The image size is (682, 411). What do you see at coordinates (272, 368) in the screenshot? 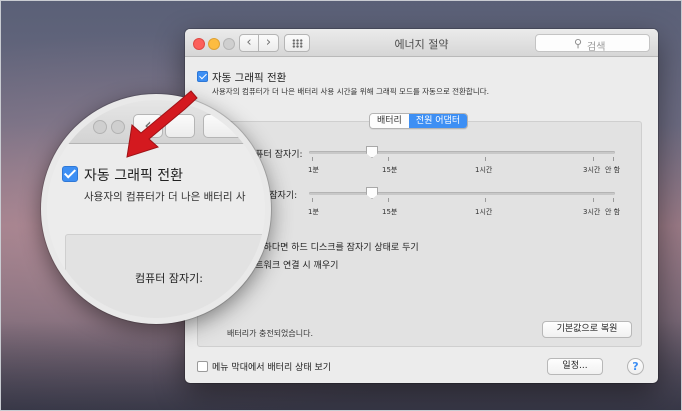
I see `show-battery-status-label: 메뉴 막대에서 배터리 상태 보기` at bounding box center [272, 368].